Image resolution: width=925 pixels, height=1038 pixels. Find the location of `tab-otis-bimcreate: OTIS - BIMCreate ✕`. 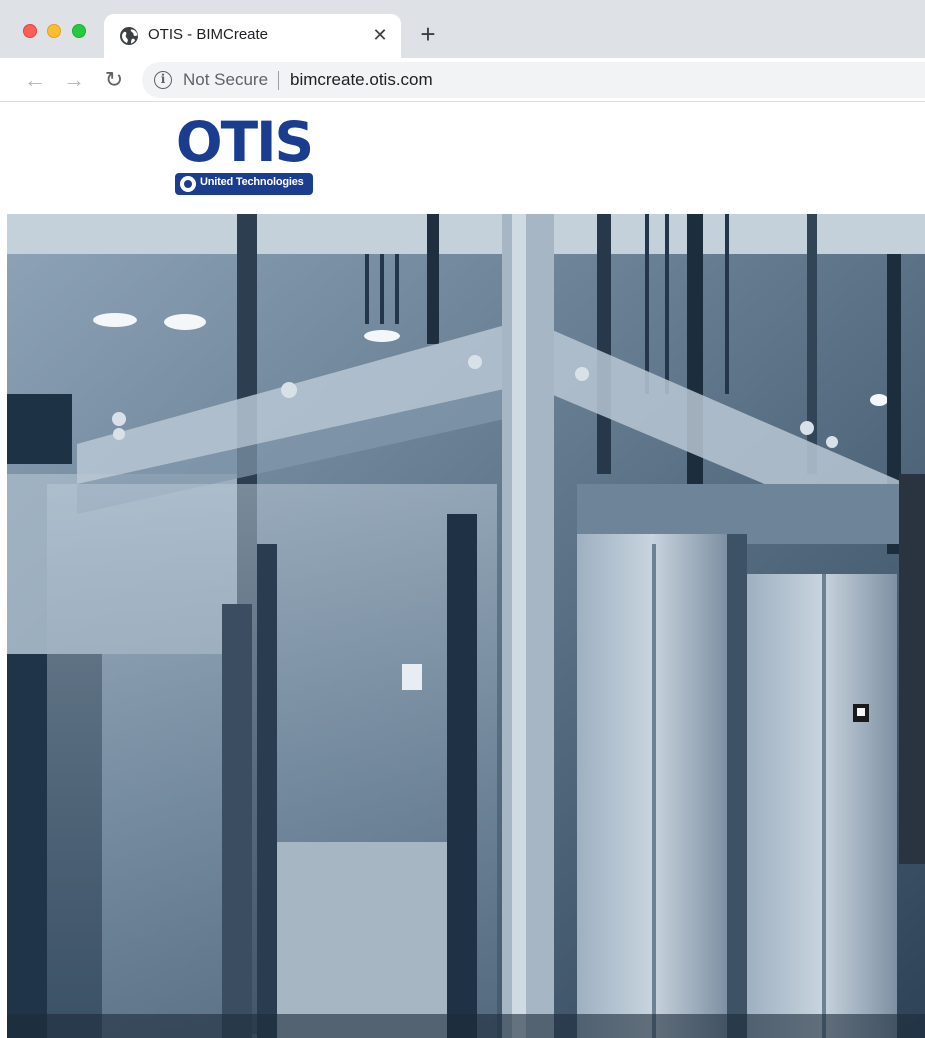

tab-otis-bimcreate: OTIS - BIMCreate ✕ is located at coordinates (252, 36).